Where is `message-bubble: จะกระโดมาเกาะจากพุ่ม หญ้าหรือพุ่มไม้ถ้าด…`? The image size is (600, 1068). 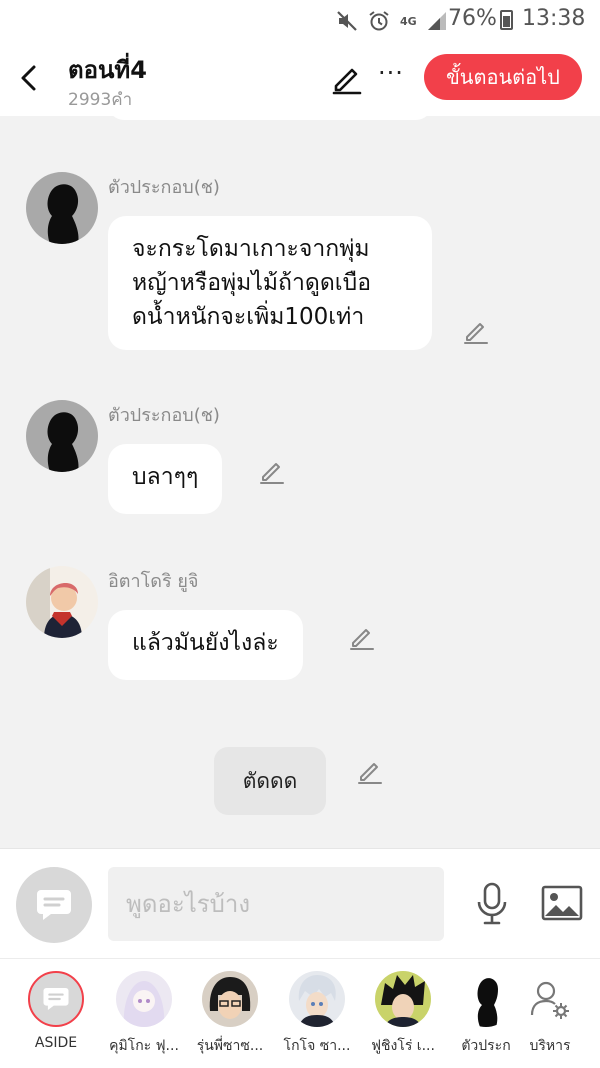
message-bubble: จะกระโดมาเกาะจากพุ่ม หญ้าหรือพุ่มไม้ถ้าด… is located at coordinates (270, 283).